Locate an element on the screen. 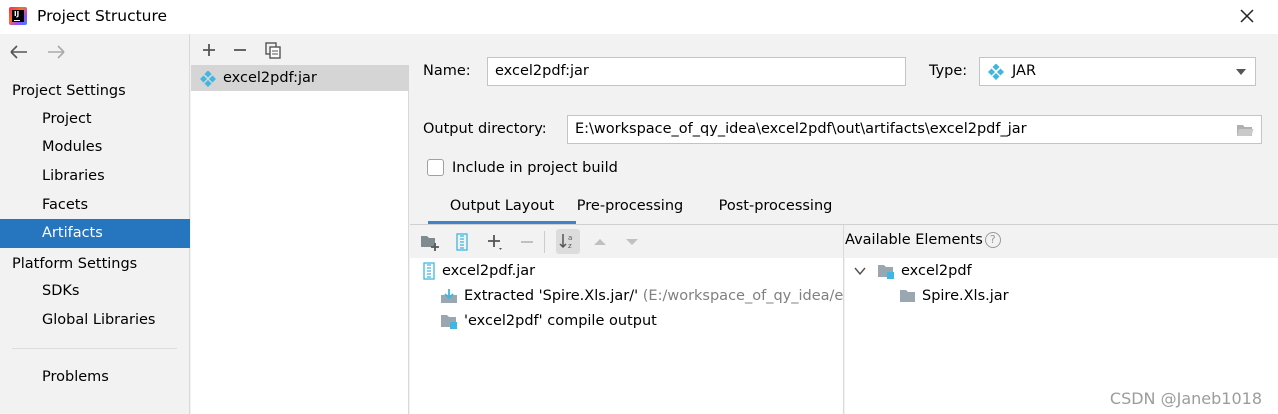 This screenshot has width=1278, height=414. help-icon: ? is located at coordinates (992, 240).